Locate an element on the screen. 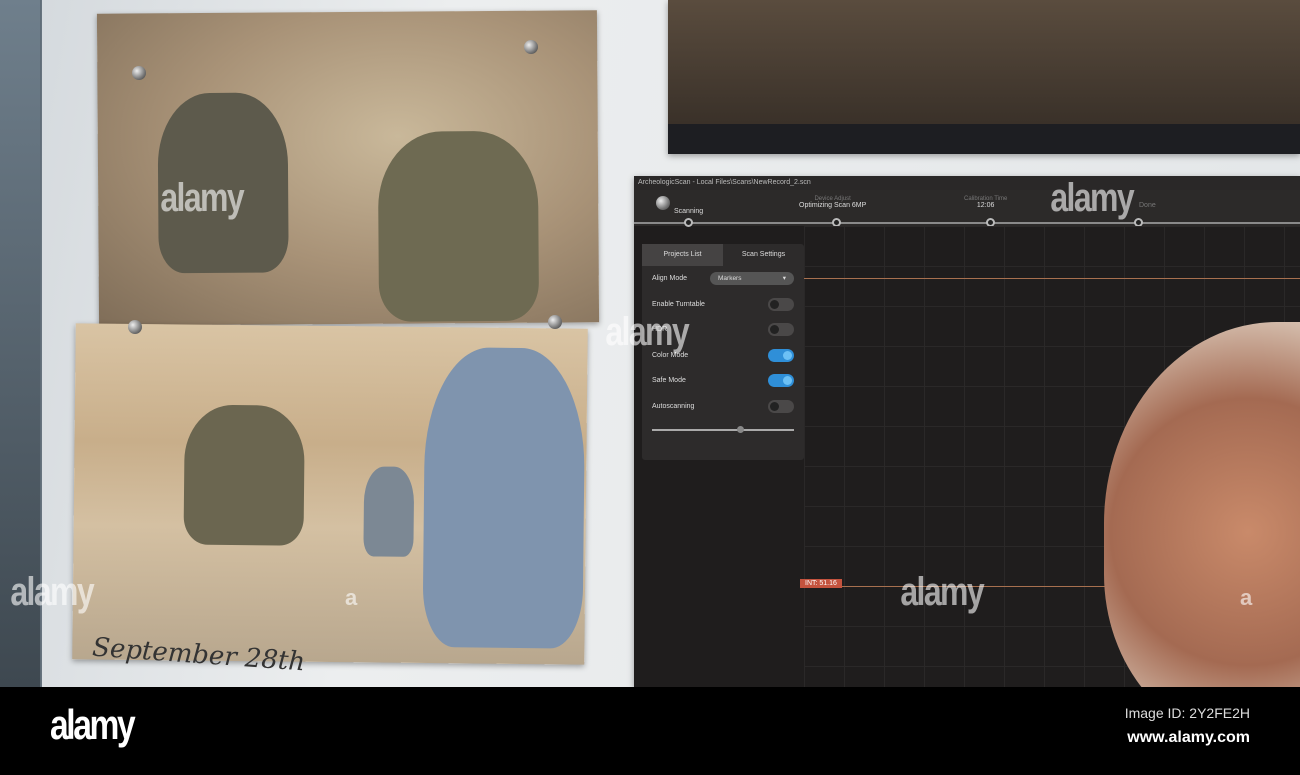 The height and width of the screenshot is (775, 1300). settings-slider is located at coordinates (723, 429).